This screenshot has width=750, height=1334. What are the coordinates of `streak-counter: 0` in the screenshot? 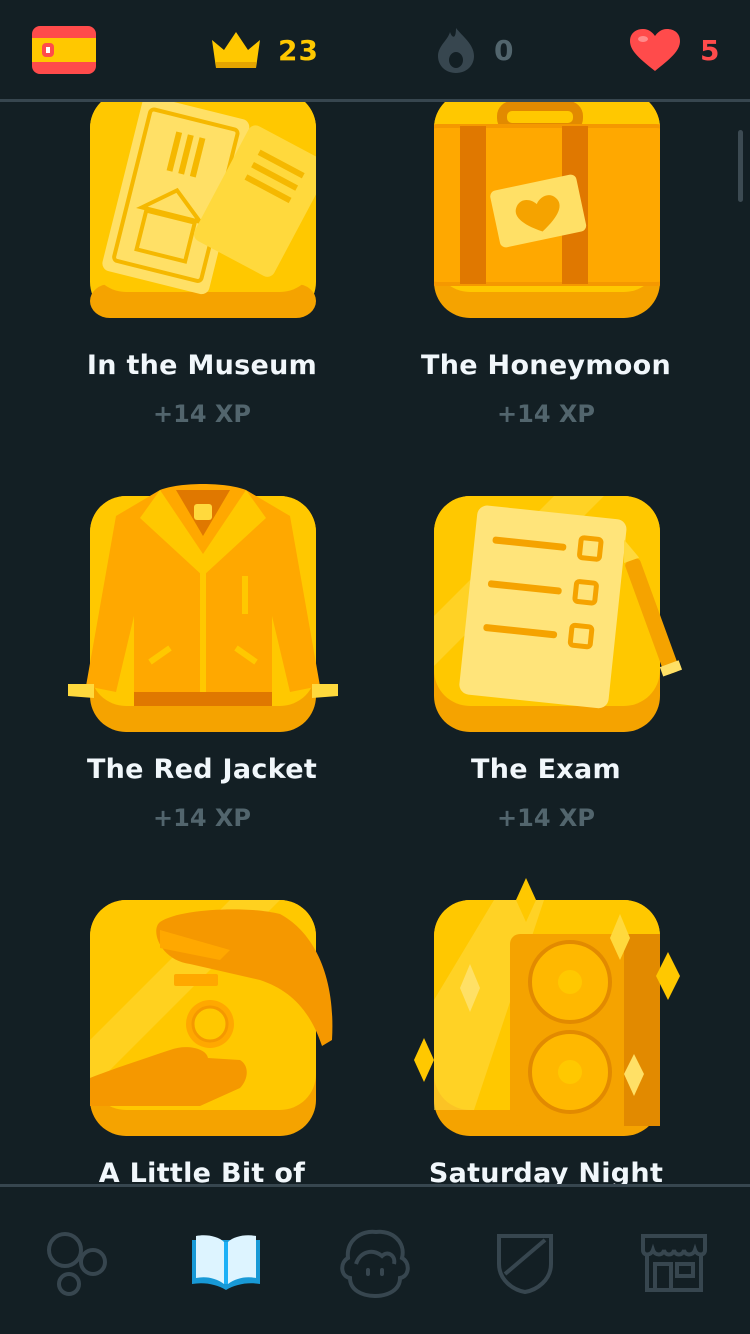 It's located at (474, 50).